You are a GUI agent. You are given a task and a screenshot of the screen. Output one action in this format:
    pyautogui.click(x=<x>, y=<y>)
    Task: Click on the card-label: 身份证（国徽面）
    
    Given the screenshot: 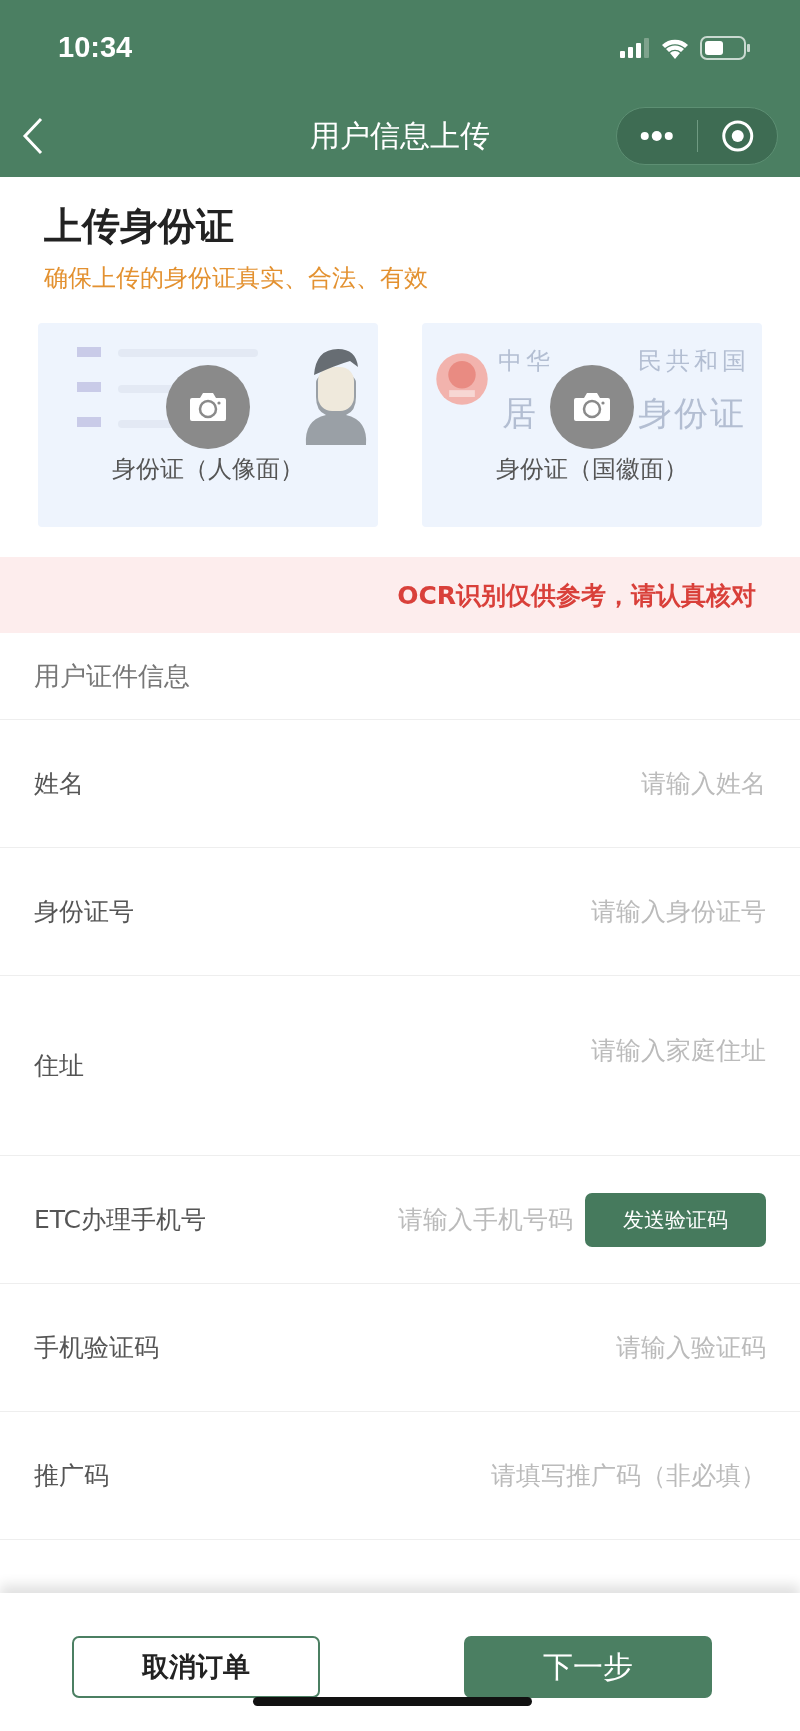 What is the action you would take?
    pyautogui.click(x=592, y=469)
    